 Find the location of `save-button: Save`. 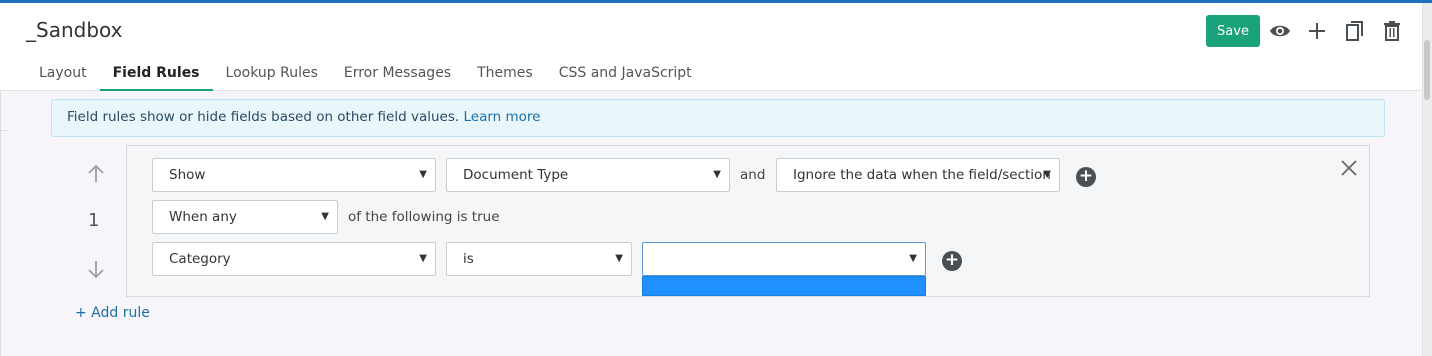

save-button: Save is located at coordinates (1233, 31).